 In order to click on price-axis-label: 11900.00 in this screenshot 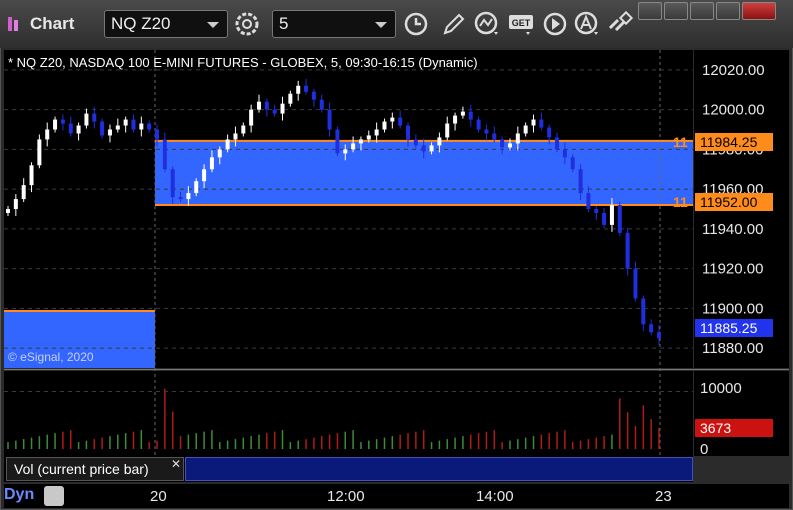, I will do `click(732, 308)`.